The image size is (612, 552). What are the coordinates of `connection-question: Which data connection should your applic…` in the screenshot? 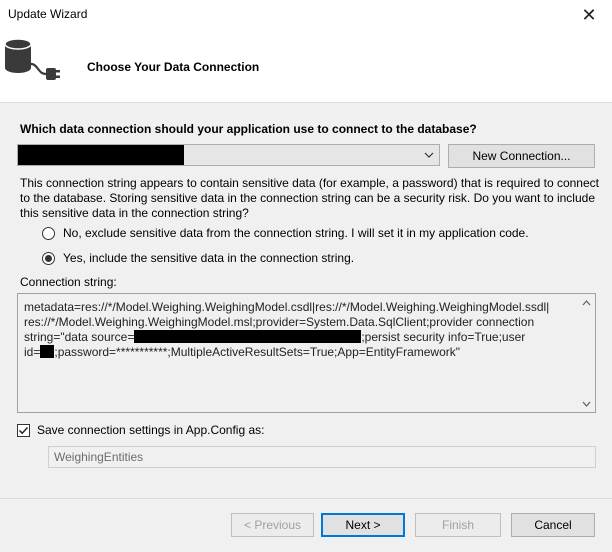 It's located at (248, 129).